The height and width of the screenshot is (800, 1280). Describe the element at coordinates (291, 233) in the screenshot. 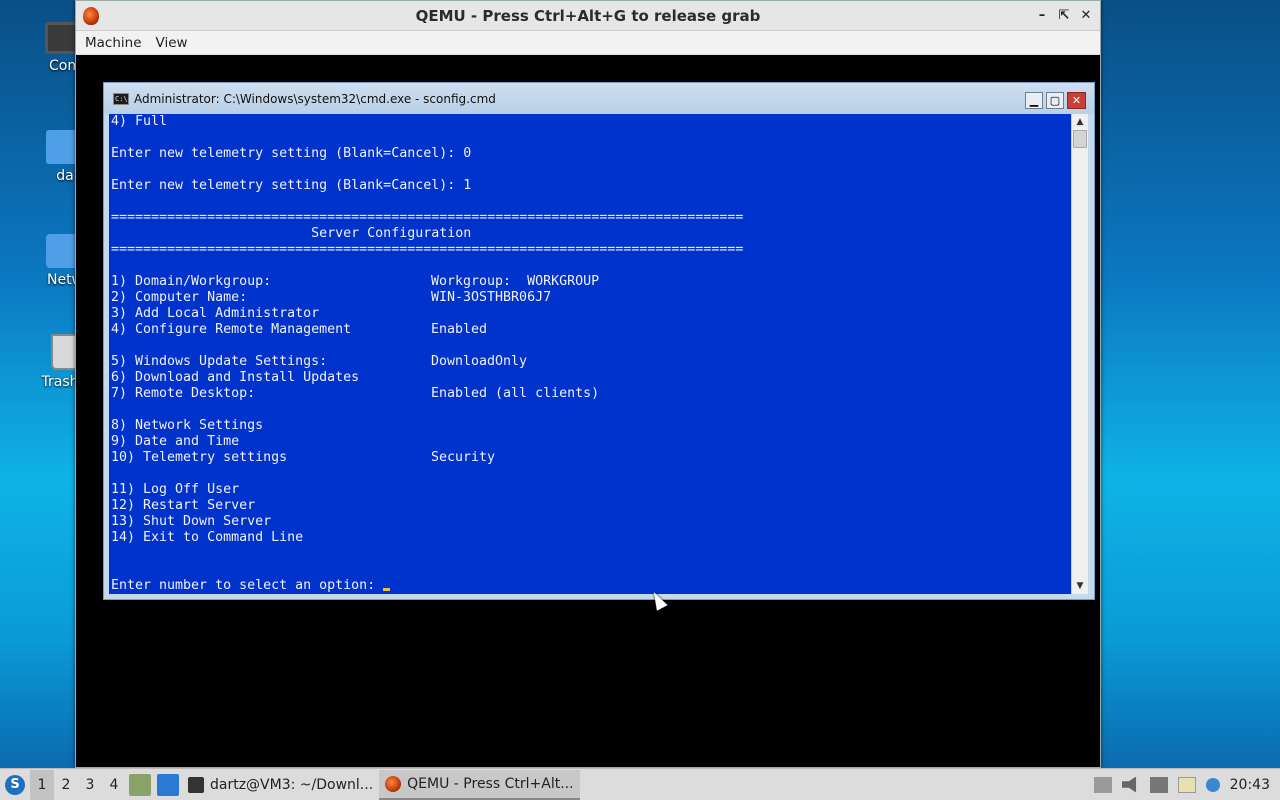

I see `menu-header: Server Configuration` at that location.